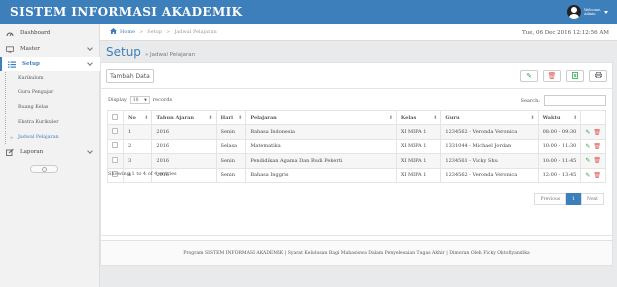 This screenshot has width=617, height=287. Describe the element at coordinates (137, 146) in the screenshot. I see `cell-no: 2` at that location.